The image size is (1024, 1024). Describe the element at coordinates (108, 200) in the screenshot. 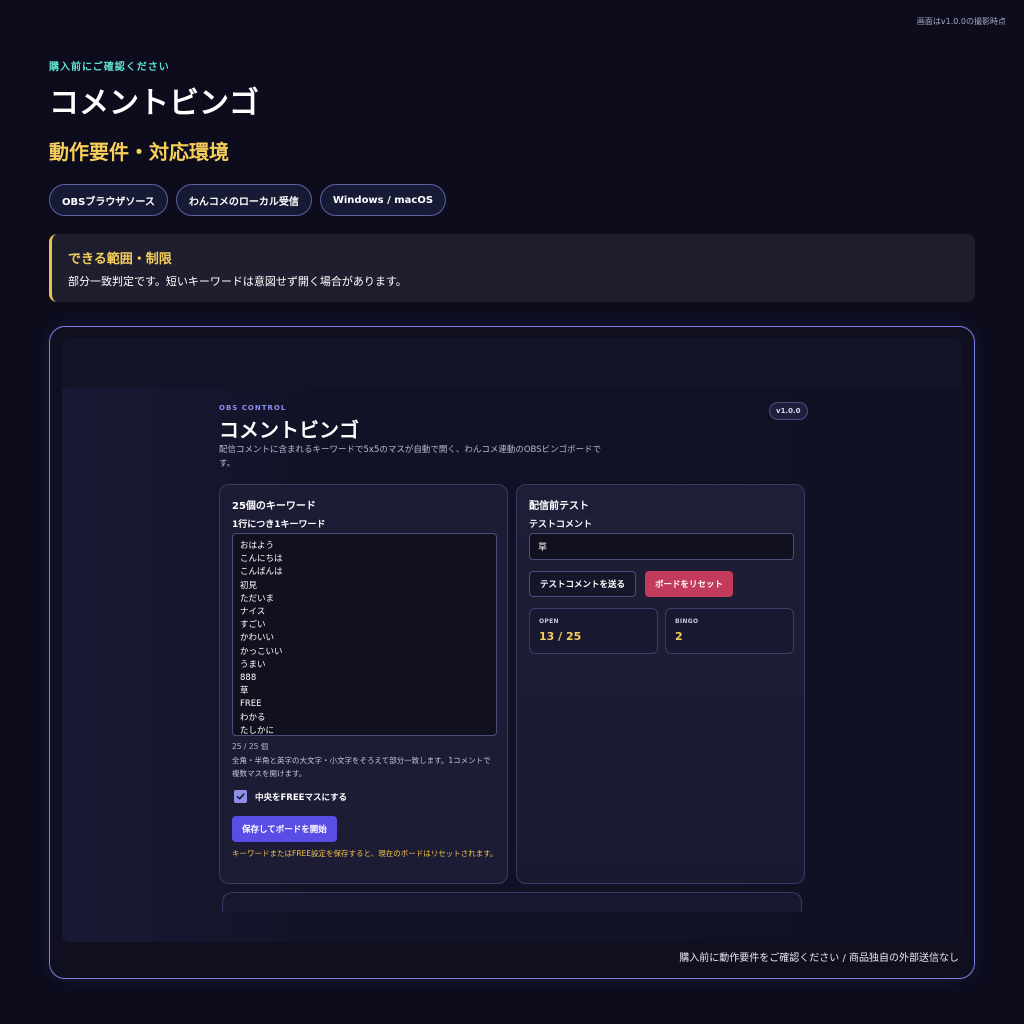

I see `chip-obs-browser-source: OBSブラウザソース` at that location.